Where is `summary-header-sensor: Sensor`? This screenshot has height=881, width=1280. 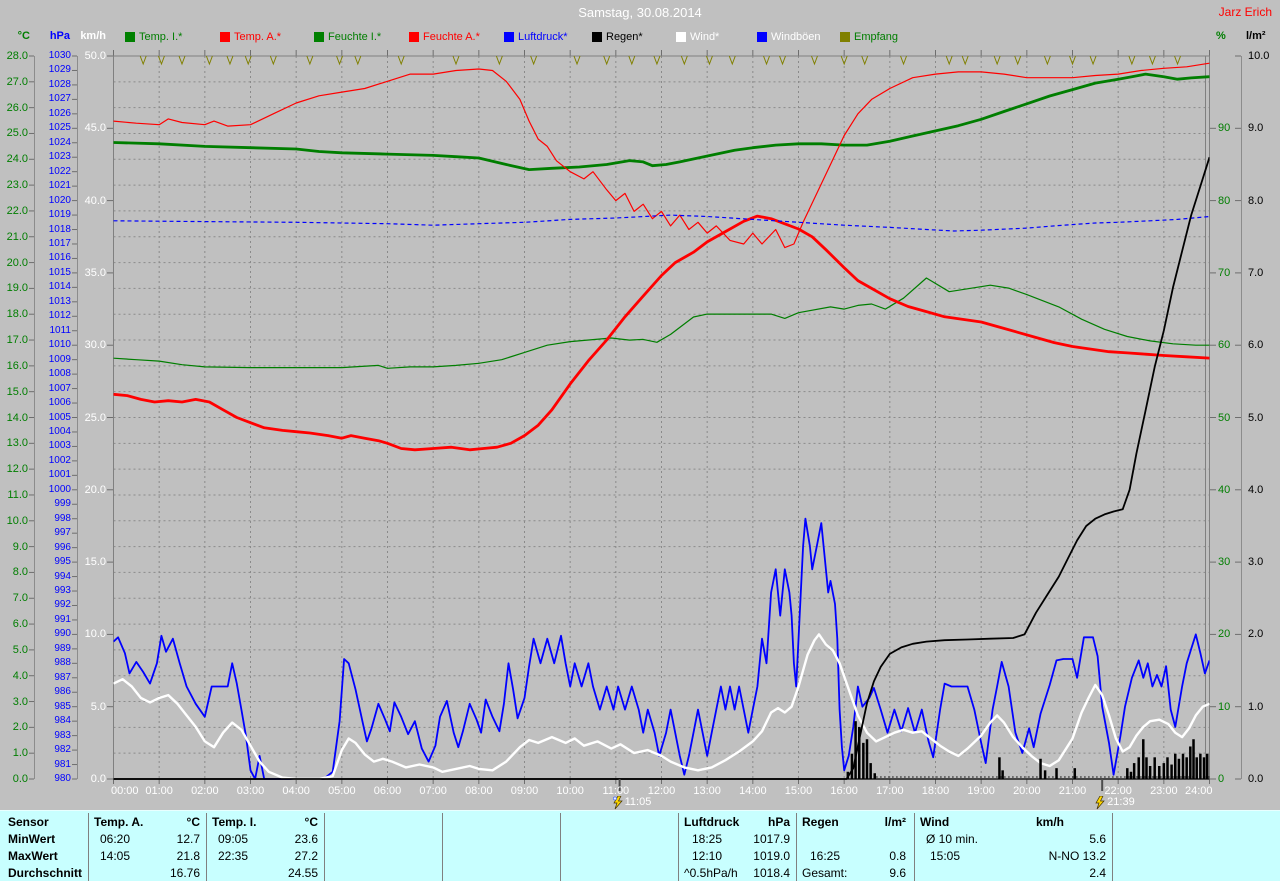 summary-header-sensor: Sensor is located at coordinates (28, 822).